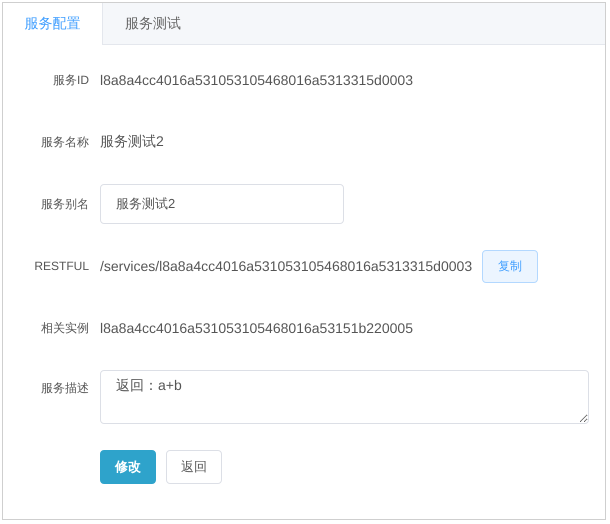 The height and width of the screenshot is (524, 610). Describe the element at coordinates (64, 328) in the screenshot. I see `field-label: 相关实例` at that location.